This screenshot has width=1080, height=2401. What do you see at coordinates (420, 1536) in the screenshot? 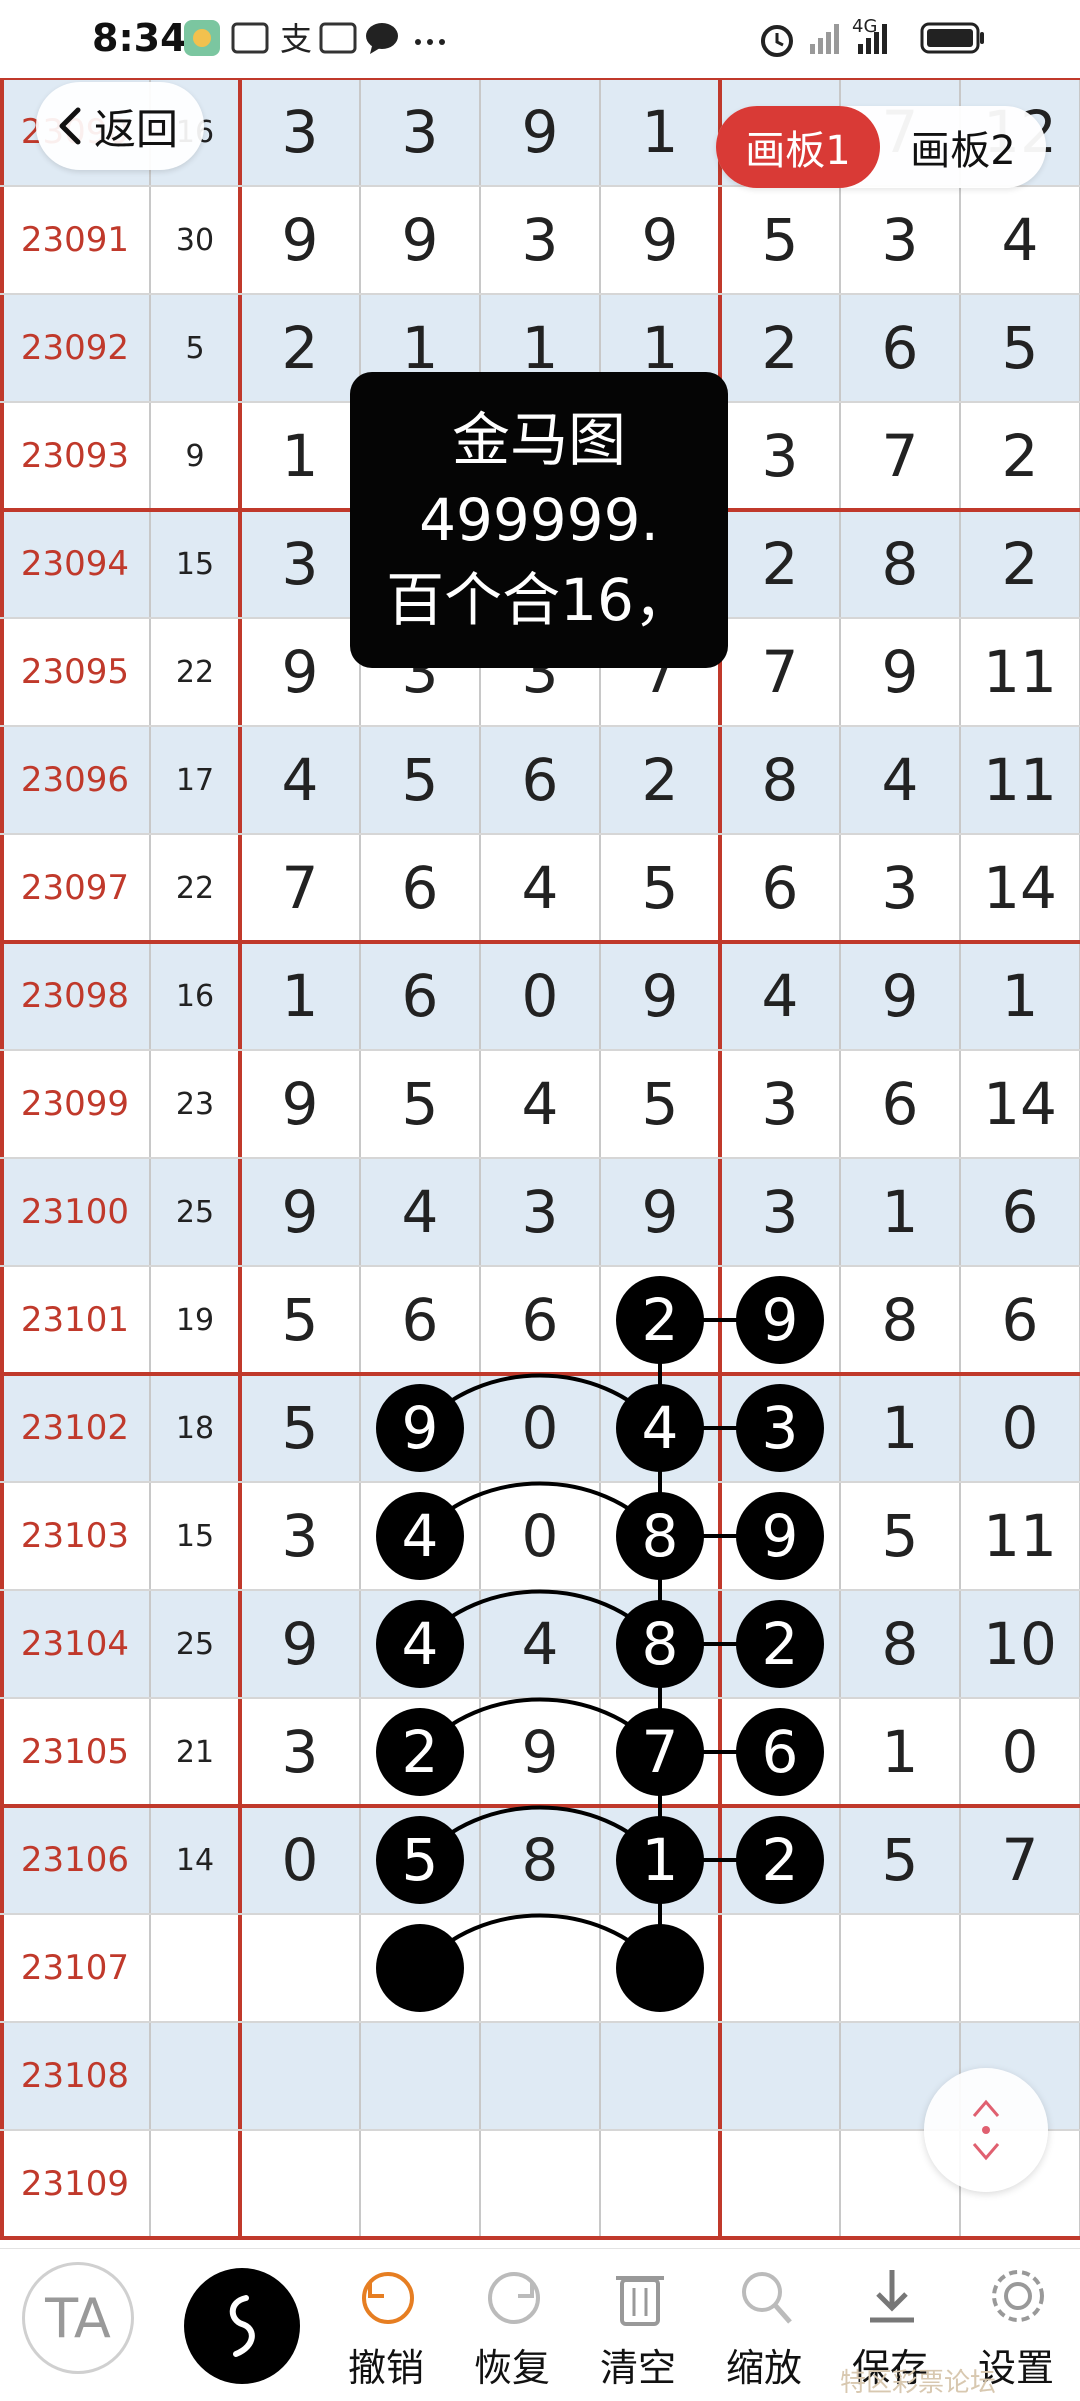
I see `circled-digit: 4` at bounding box center [420, 1536].